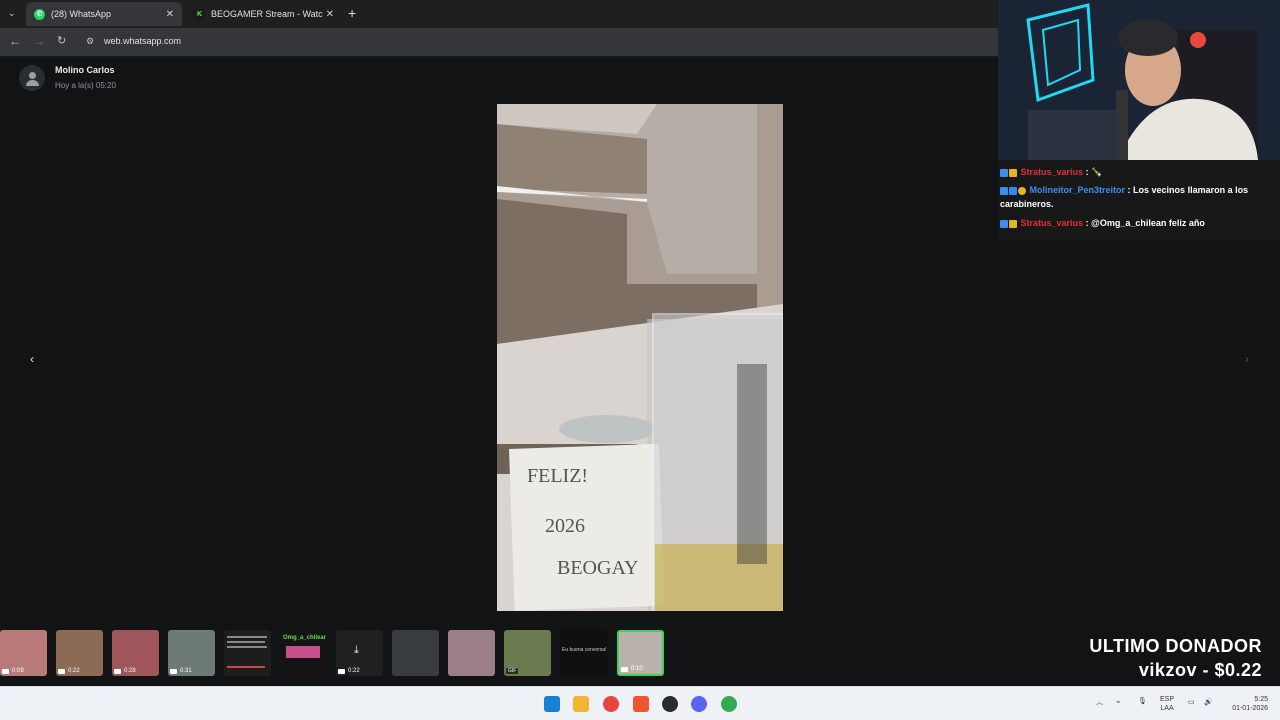 The width and height of the screenshot is (1280, 720). I want to click on video-duration: 0:31, so click(181, 671).